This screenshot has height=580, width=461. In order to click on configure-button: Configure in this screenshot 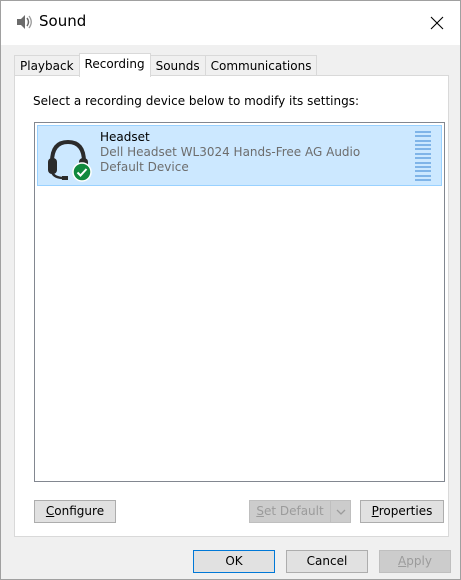, I will do `click(75, 511)`.